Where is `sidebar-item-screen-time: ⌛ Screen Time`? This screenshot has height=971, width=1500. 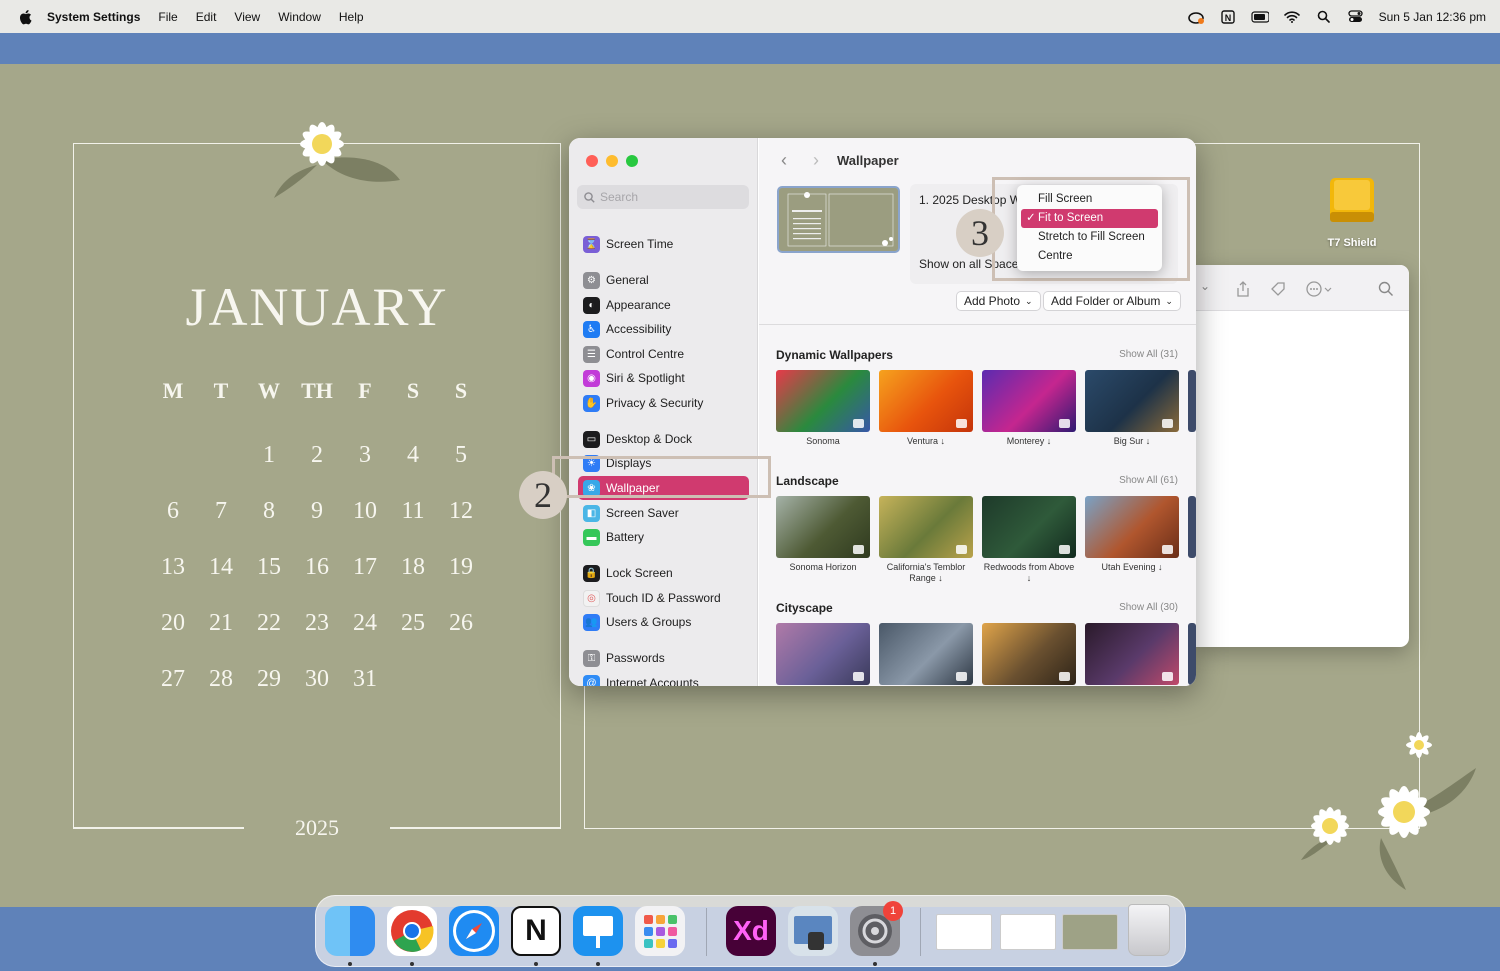 sidebar-item-screen-time: ⌛ Screen Time is located at coordinates (663, 244).